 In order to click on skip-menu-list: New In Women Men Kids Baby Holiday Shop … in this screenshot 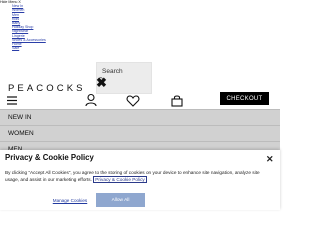, I will do `click(23, 27)`.